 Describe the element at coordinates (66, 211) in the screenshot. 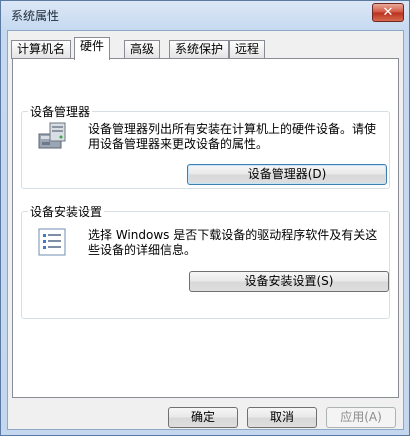

I see `device-install-group-label: 设备安装设置` at that location.